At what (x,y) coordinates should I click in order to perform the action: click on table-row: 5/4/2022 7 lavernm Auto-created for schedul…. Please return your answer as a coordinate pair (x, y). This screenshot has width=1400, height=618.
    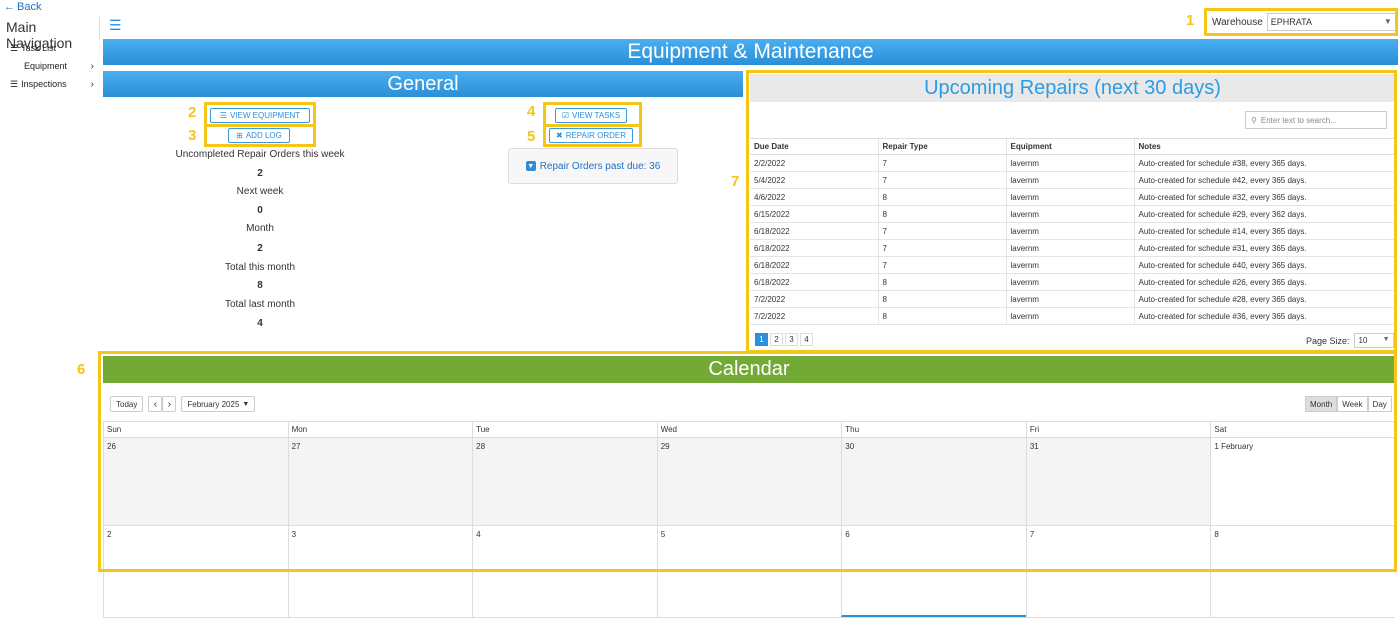
    Looking at the image, I should click on (1072, 180).